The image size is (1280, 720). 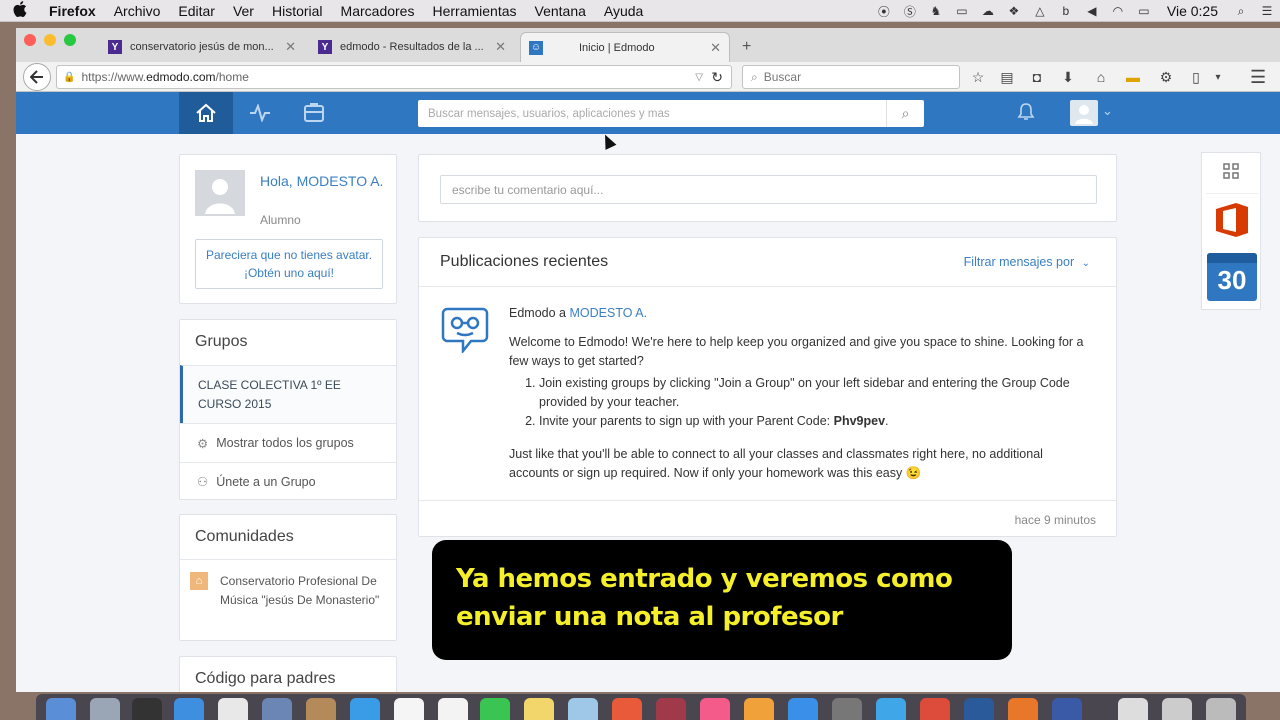 What do you see at coordinates (627, 709) in the screenshot?
I see `photos-icon` at bounding box center [627, 709].